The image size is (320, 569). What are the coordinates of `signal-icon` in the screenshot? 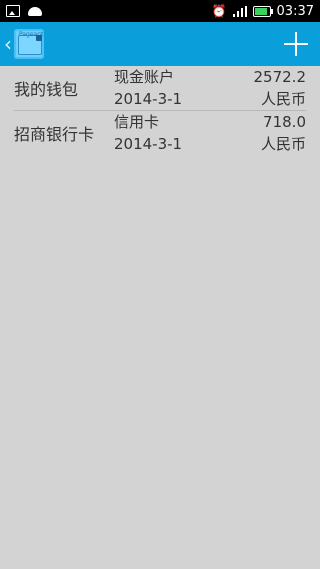 It's located at (239, 11).